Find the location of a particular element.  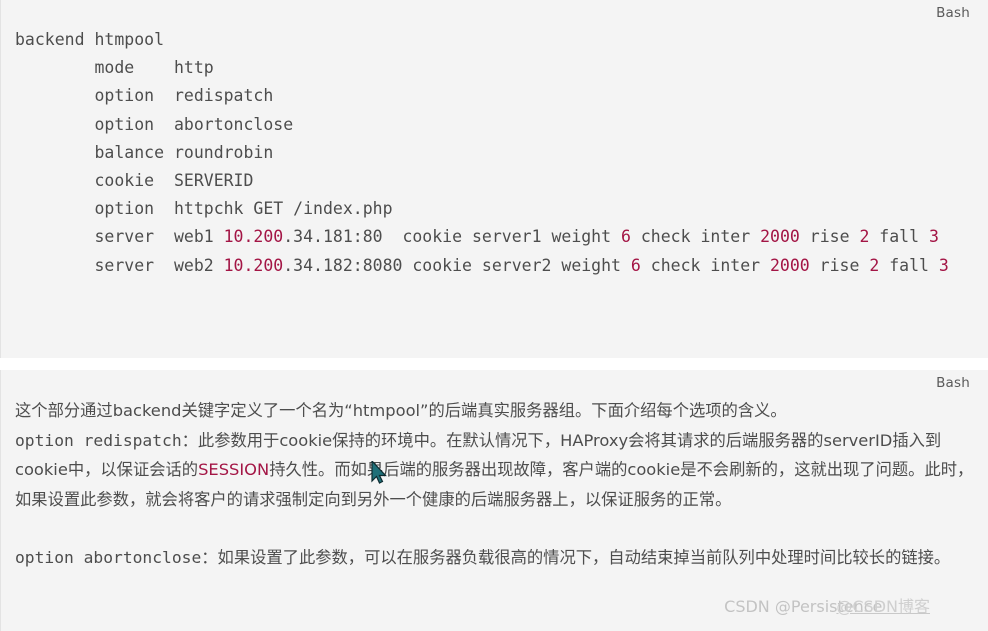

code-line: option abortonclose is located at coordinates (154, 124).